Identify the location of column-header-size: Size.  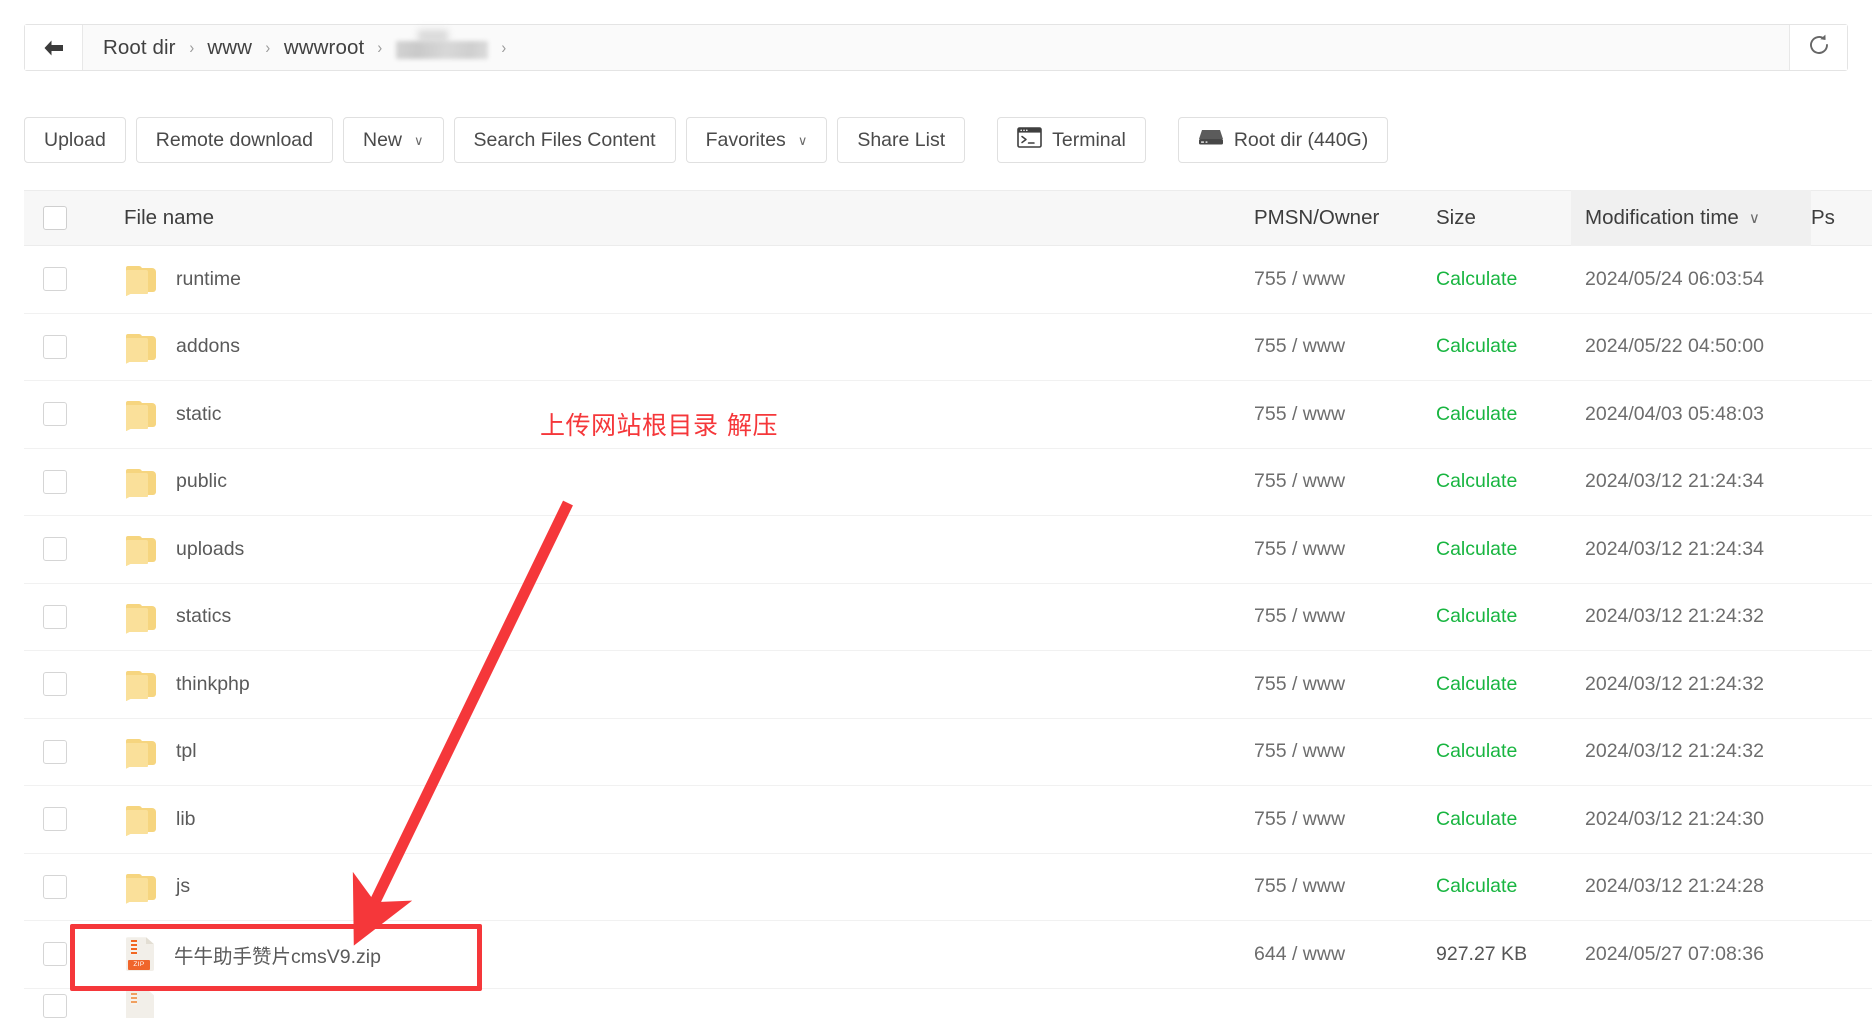
(1503, 218).